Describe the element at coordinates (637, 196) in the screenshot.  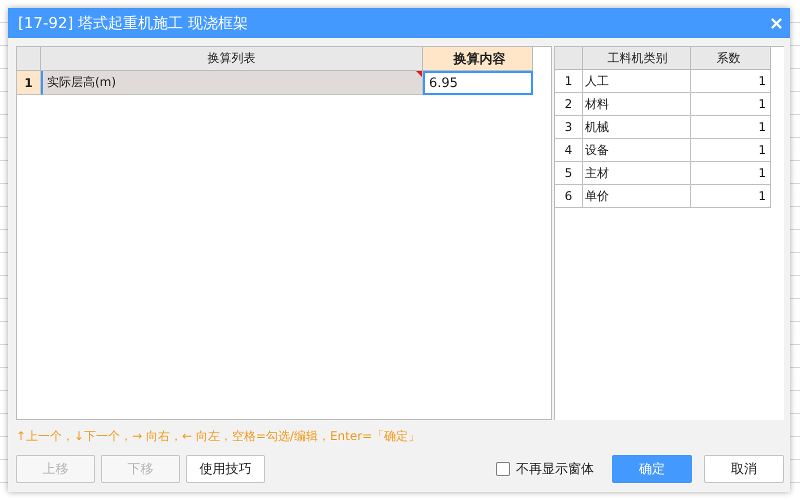
I see `table-cell: 单价` at that location.